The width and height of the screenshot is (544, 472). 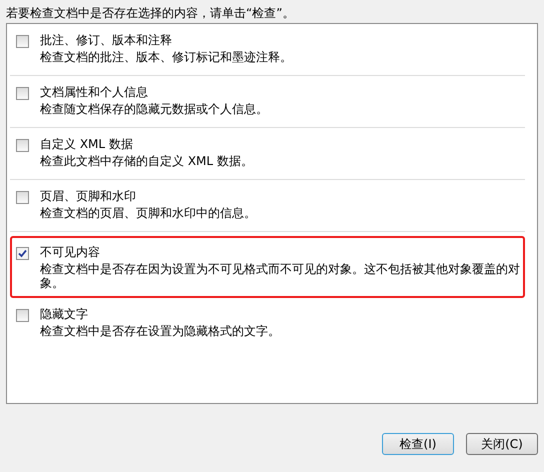 What do you see at coordinates (166, 57) in the screenshot?
I see `option-description: 检查文档的批注、版本、修订标记和墨迹注释。` at bounding box center [166, 57].